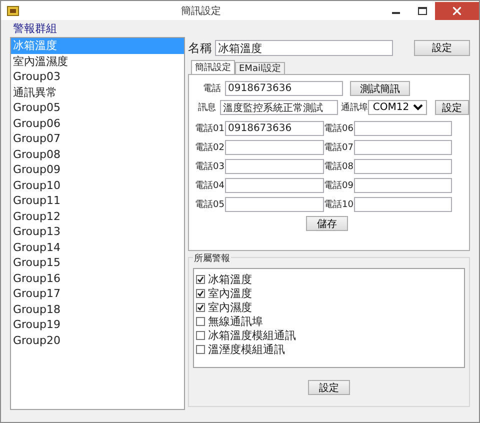 This screenshot has height=423, width=480. What do you see at coordinates (97, 232) in the screenshot?
I see `group-item: Group13` at bounding box center [97, 232].